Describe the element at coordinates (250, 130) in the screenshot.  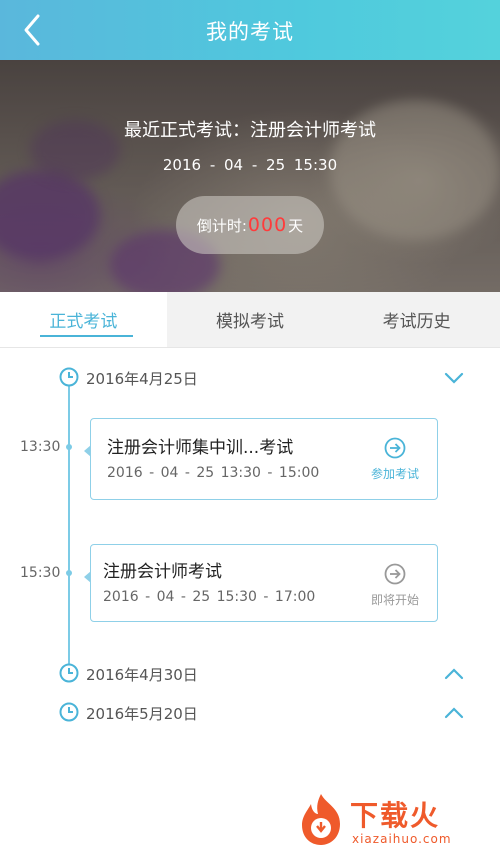
I see `recent-exam-title: 最近正式考试：注册会计师考试` at that location.